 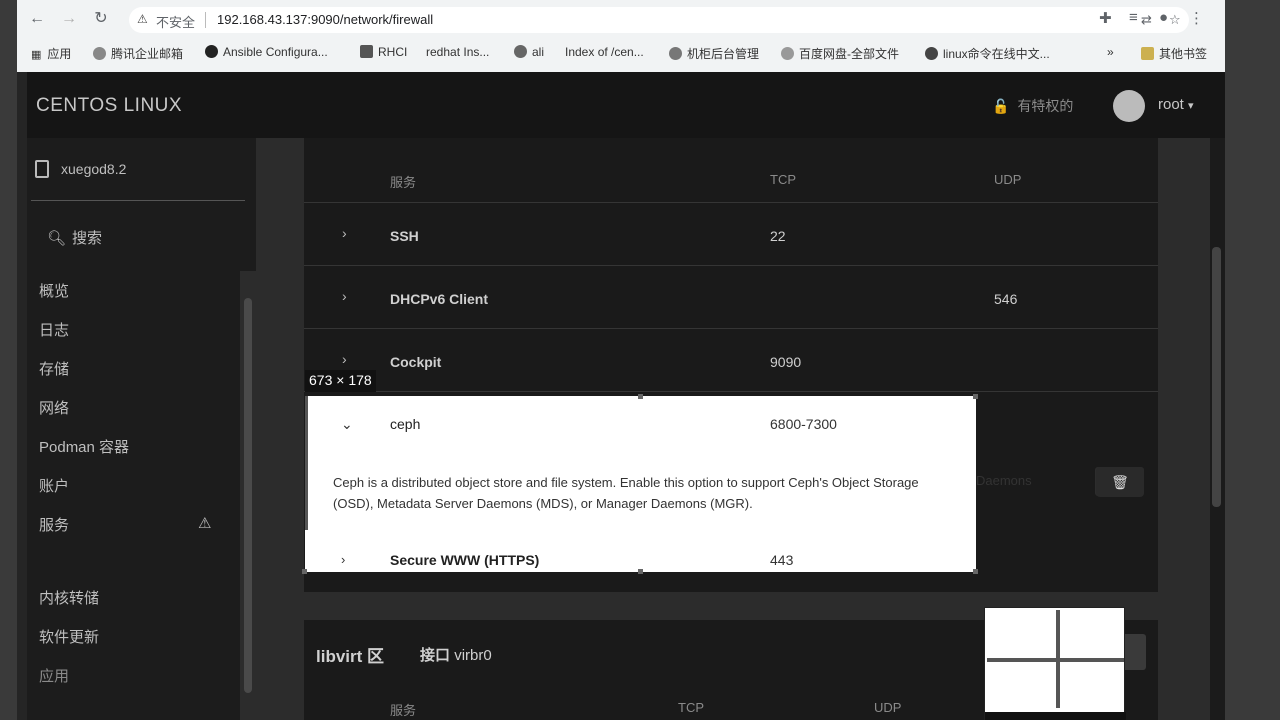 I want to click on host-name: xuegod8.2, so click(x=94, y=169).